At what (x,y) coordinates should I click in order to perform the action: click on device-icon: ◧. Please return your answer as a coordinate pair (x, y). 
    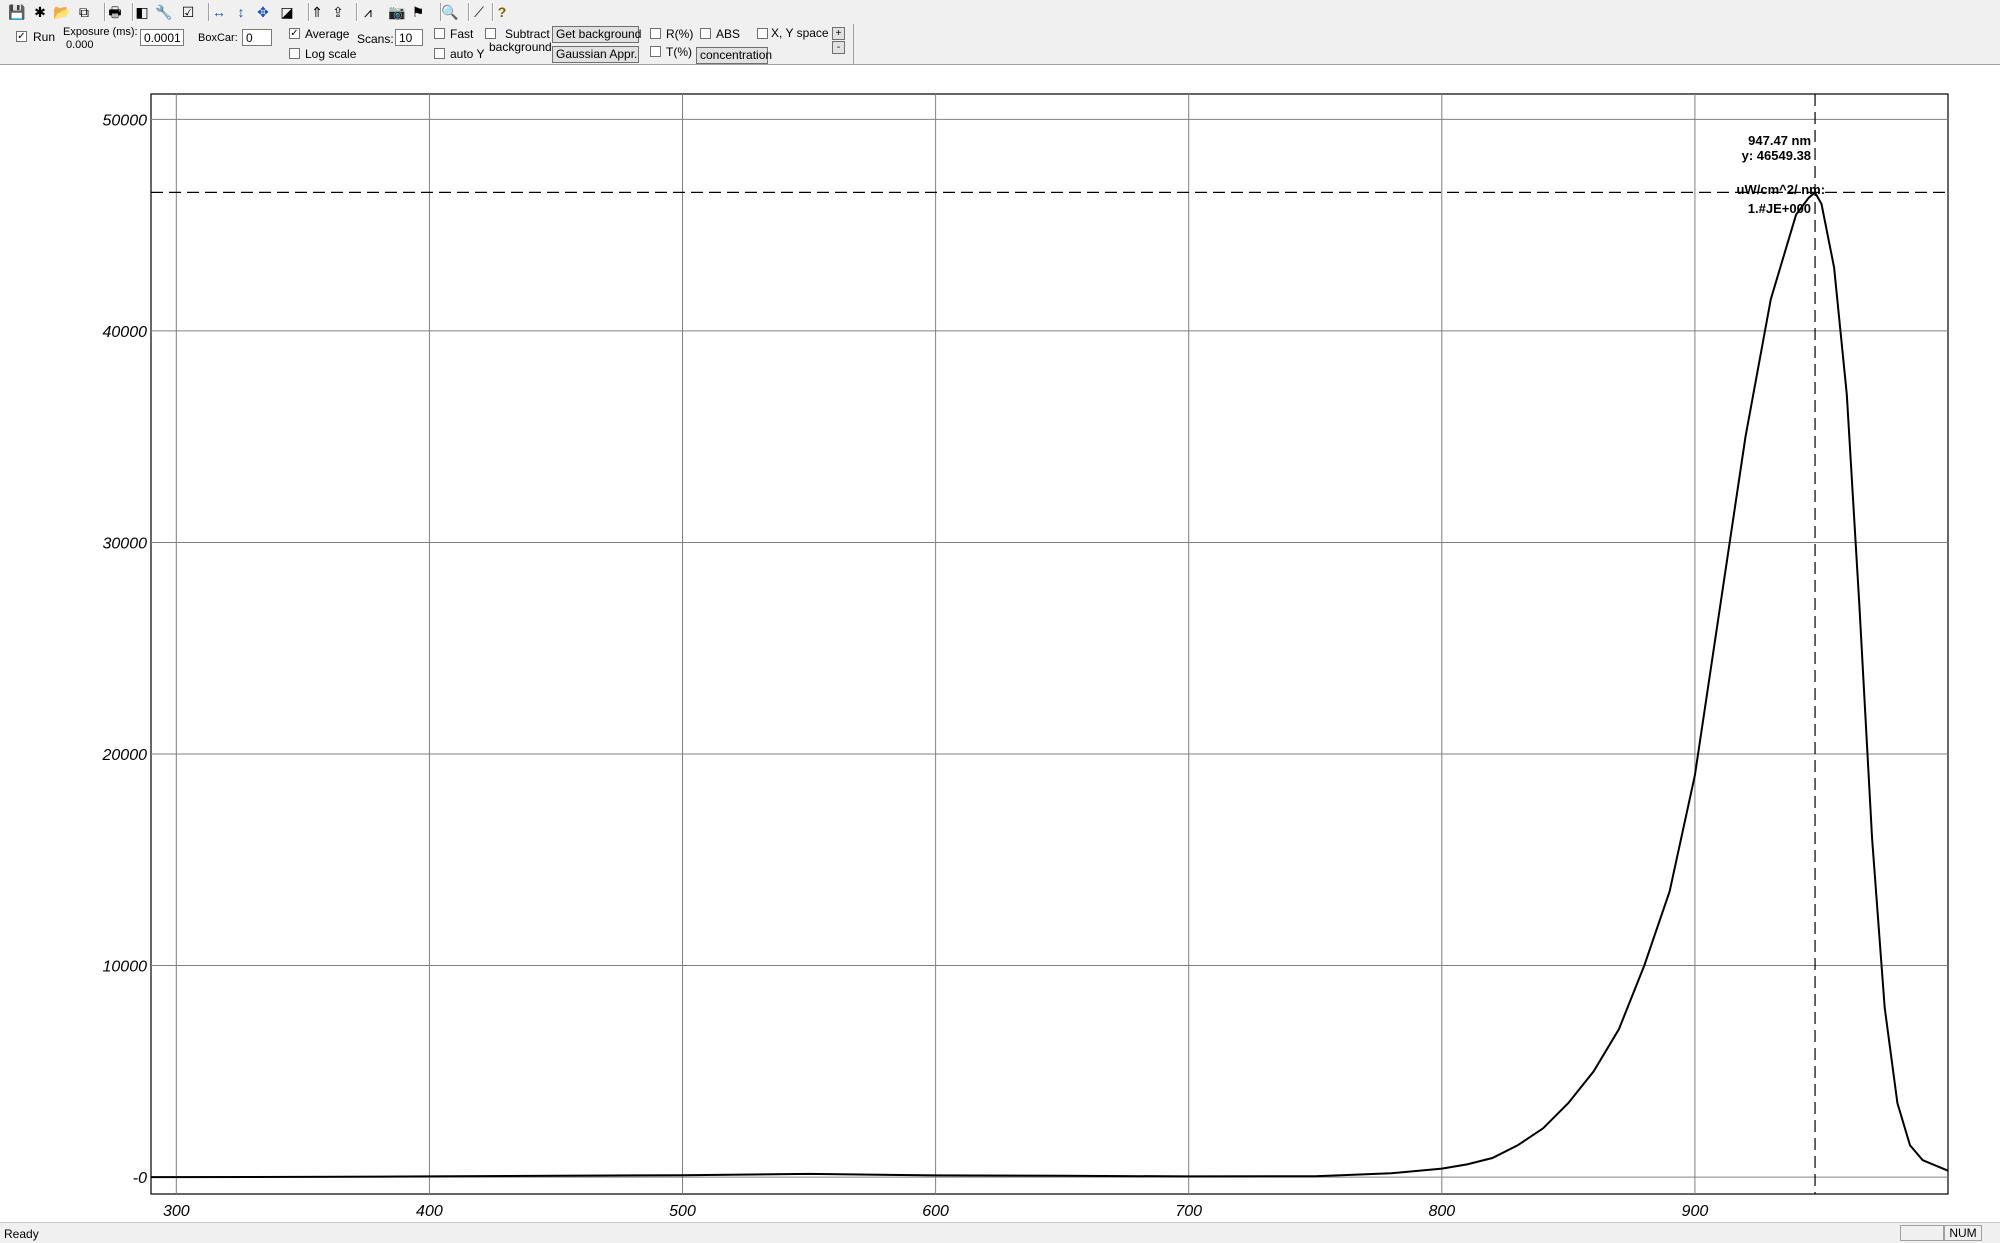
    Looking at the image, I should click on (142, 12).